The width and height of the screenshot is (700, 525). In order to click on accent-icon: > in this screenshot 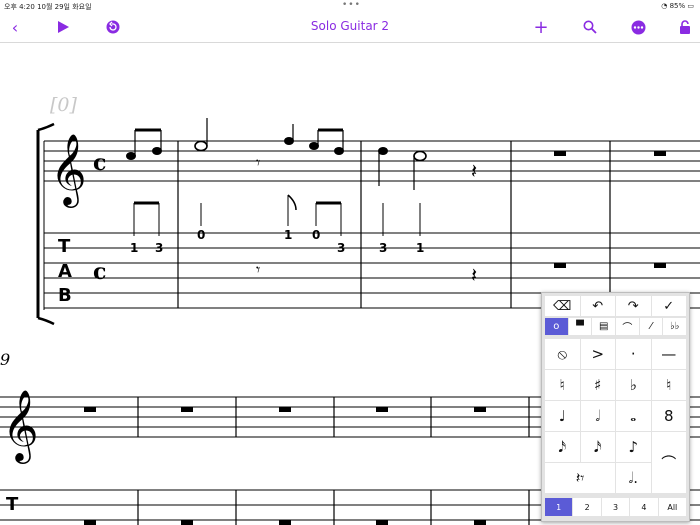, I will do `click(597, 354)`.